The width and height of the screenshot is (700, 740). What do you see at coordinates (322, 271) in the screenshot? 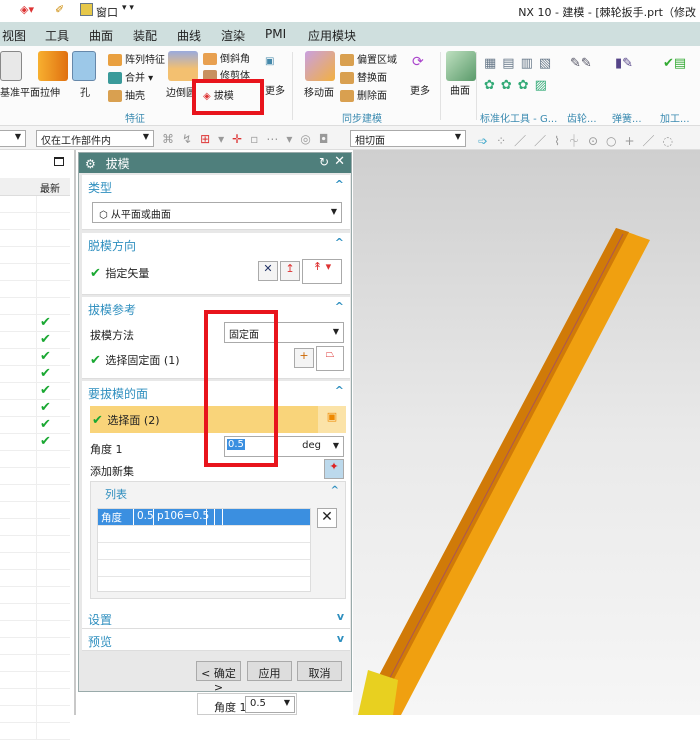
I see `vector-type-dropdown: ↟ ▾` at bounding box center [322, 271].